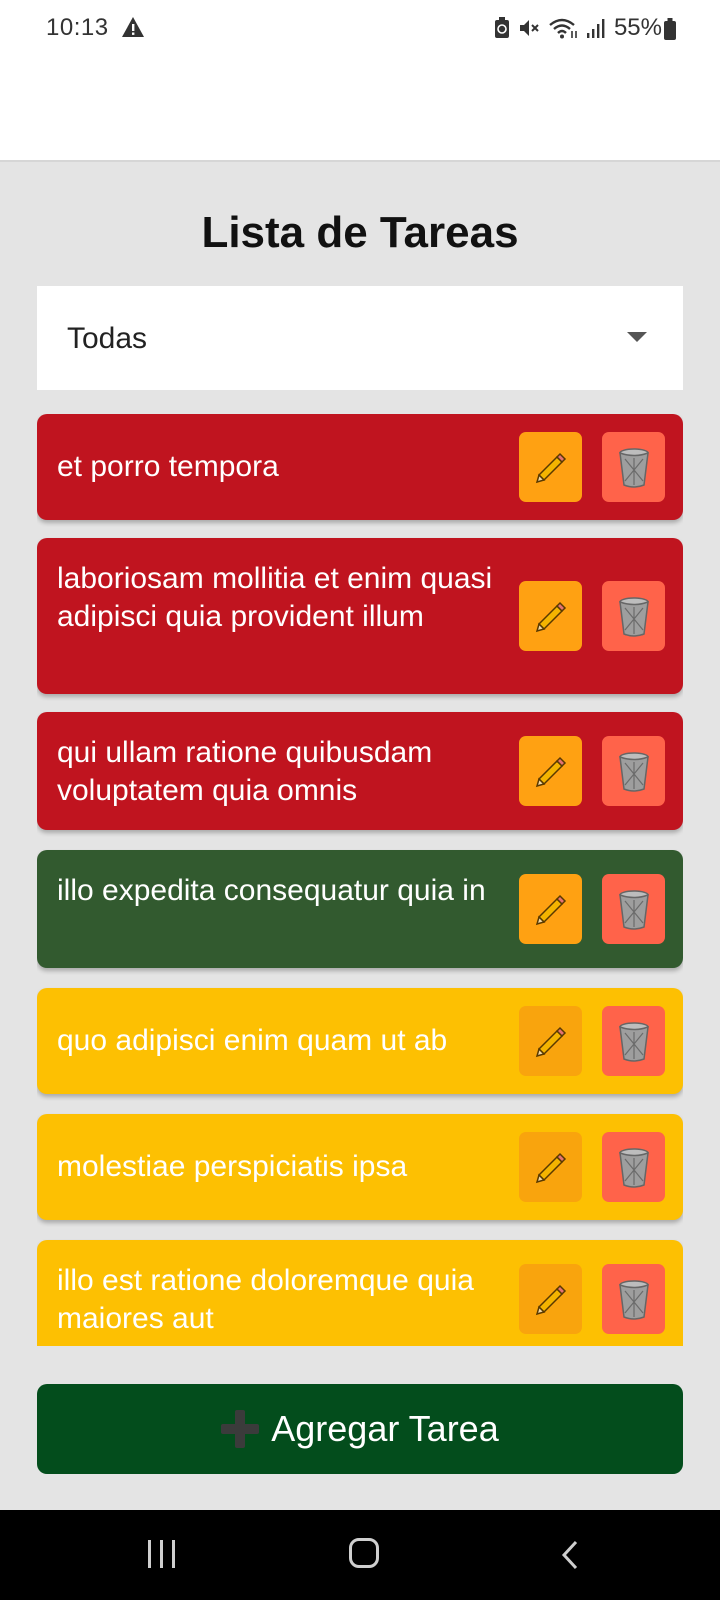  I want to click on task-item: molestiae perspiciatis ipsa, so click(360, 1167).